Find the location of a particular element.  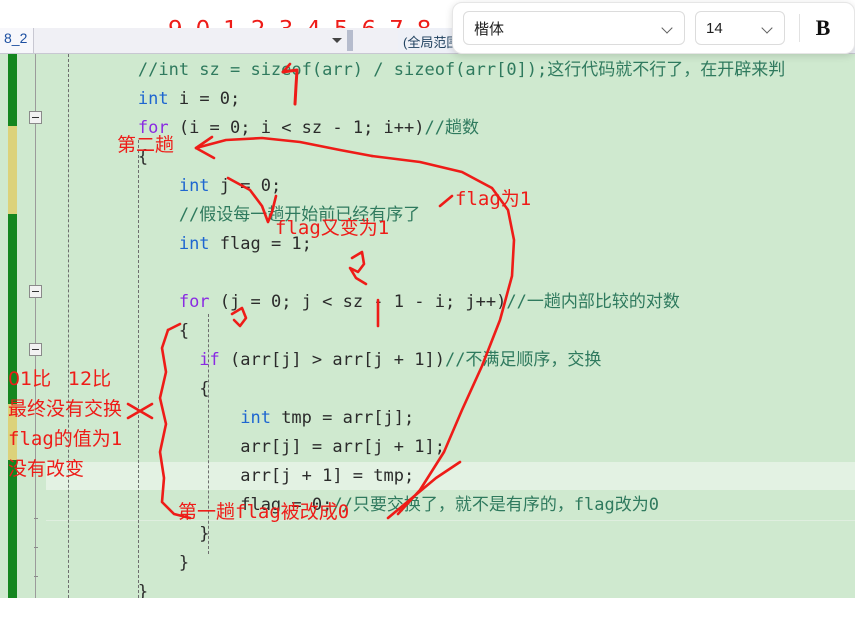

annotation-no-swap: 最终没有交换 is located at coordinates (65, 409).